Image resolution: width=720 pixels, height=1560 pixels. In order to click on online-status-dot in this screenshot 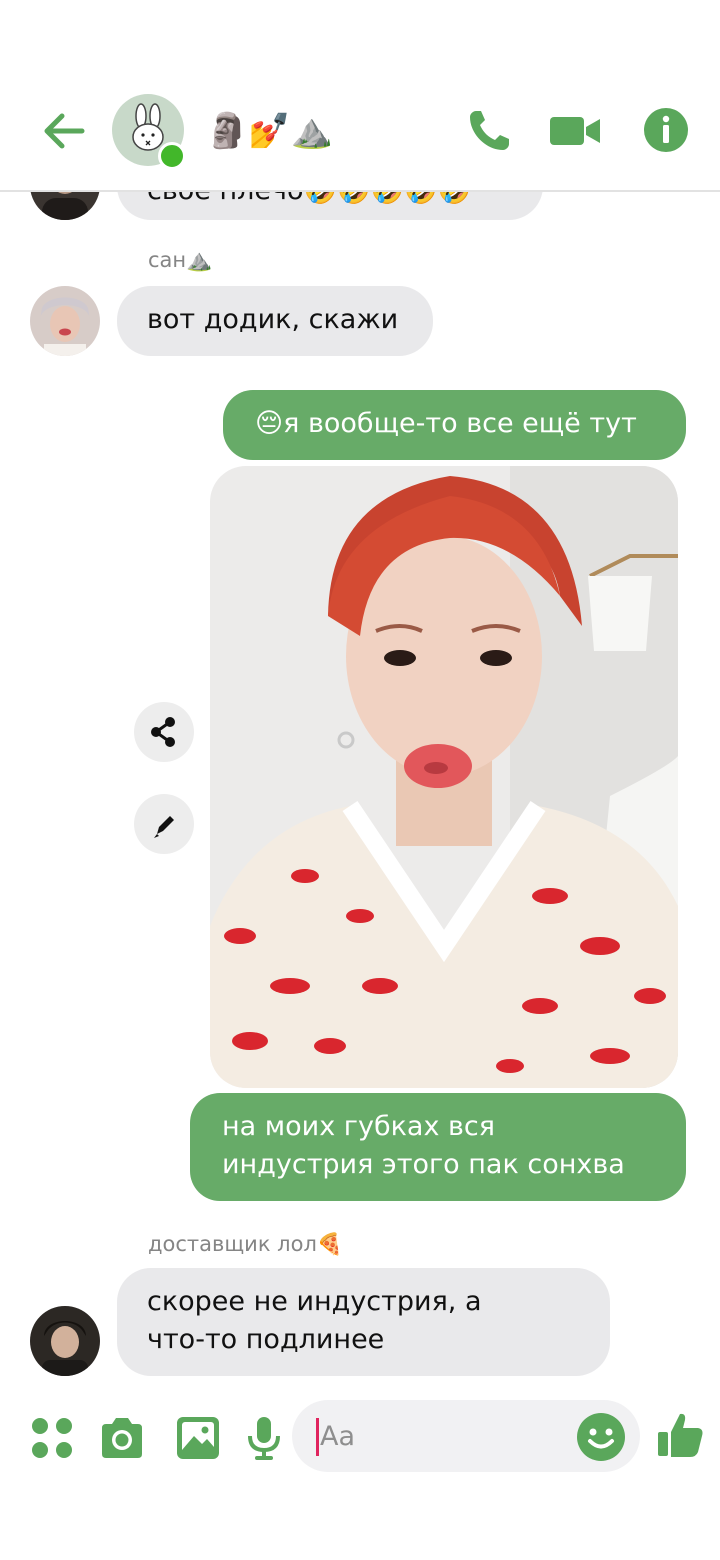, I will do `click(172, 156)`.